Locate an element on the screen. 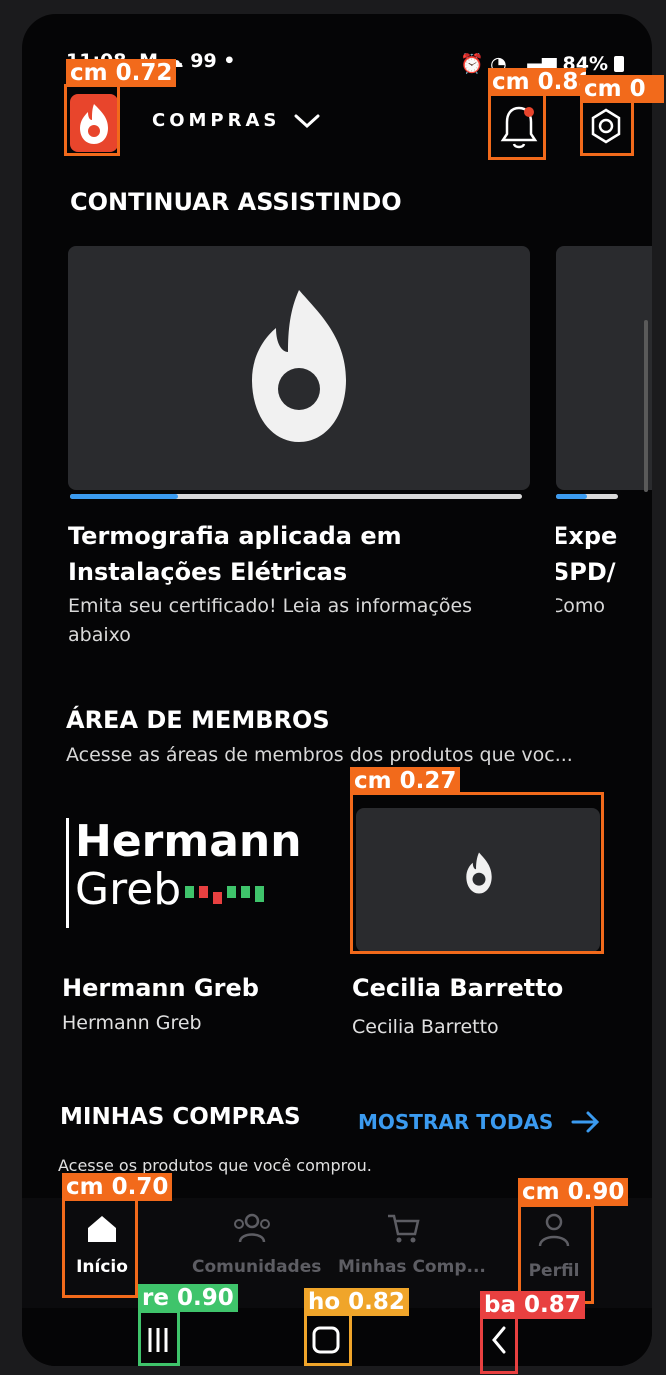  hermann-logo-line2: Greb is located at coordinates (128, 889).